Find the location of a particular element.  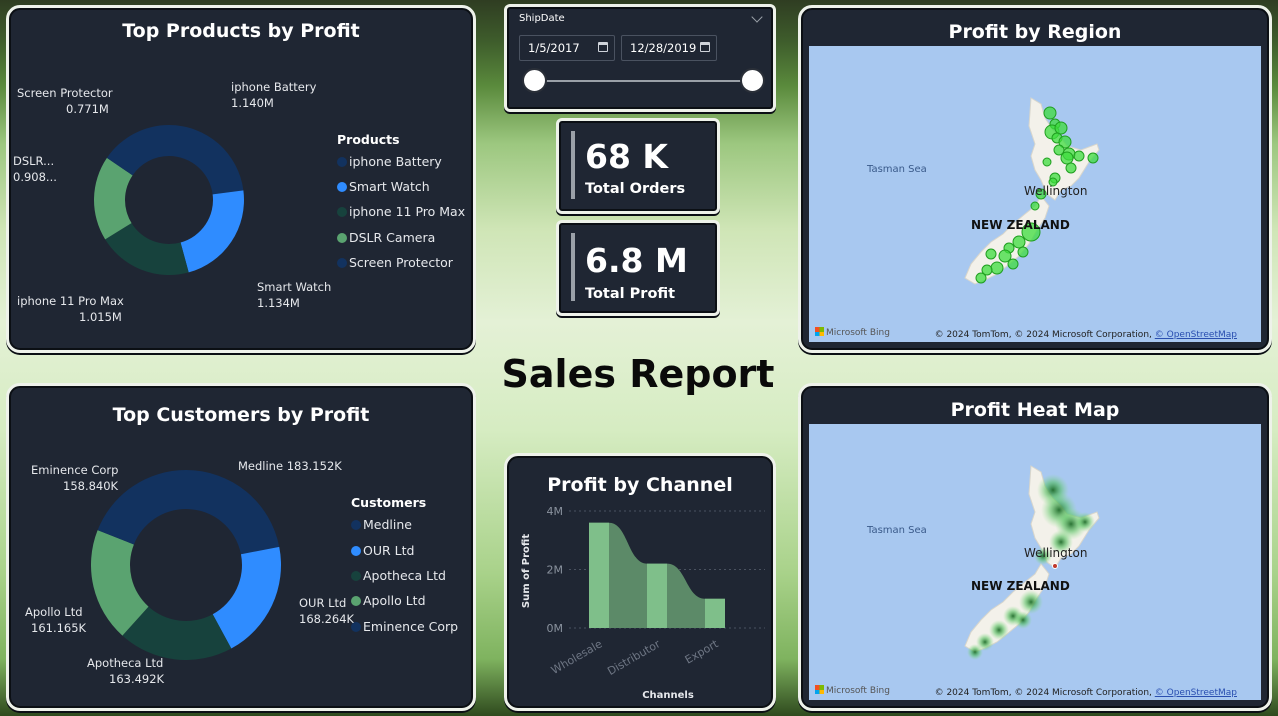

customers-legend-title: Customers is located at coordinates (389, 502).